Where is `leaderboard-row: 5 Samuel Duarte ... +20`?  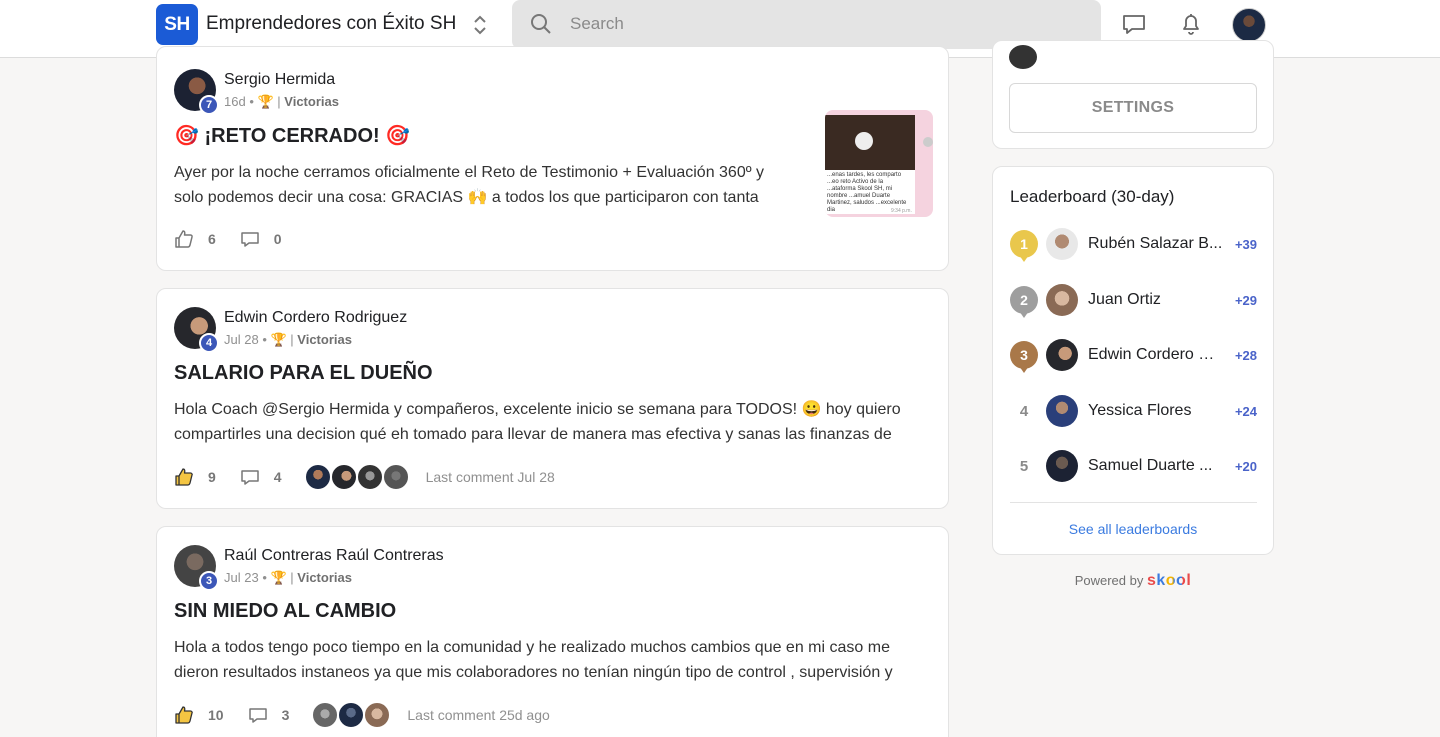 leaderboard-row: 5 Samuel Duarte ... +20 is located at coordinates (1133, 466).